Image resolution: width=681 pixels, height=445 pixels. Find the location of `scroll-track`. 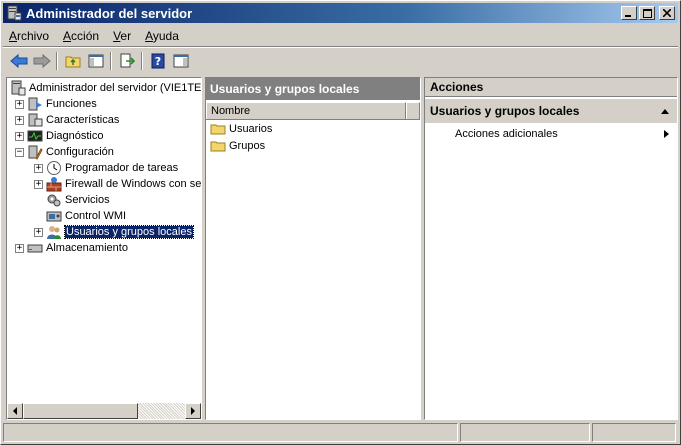

scroll-track is located at coordinates (161, 411).